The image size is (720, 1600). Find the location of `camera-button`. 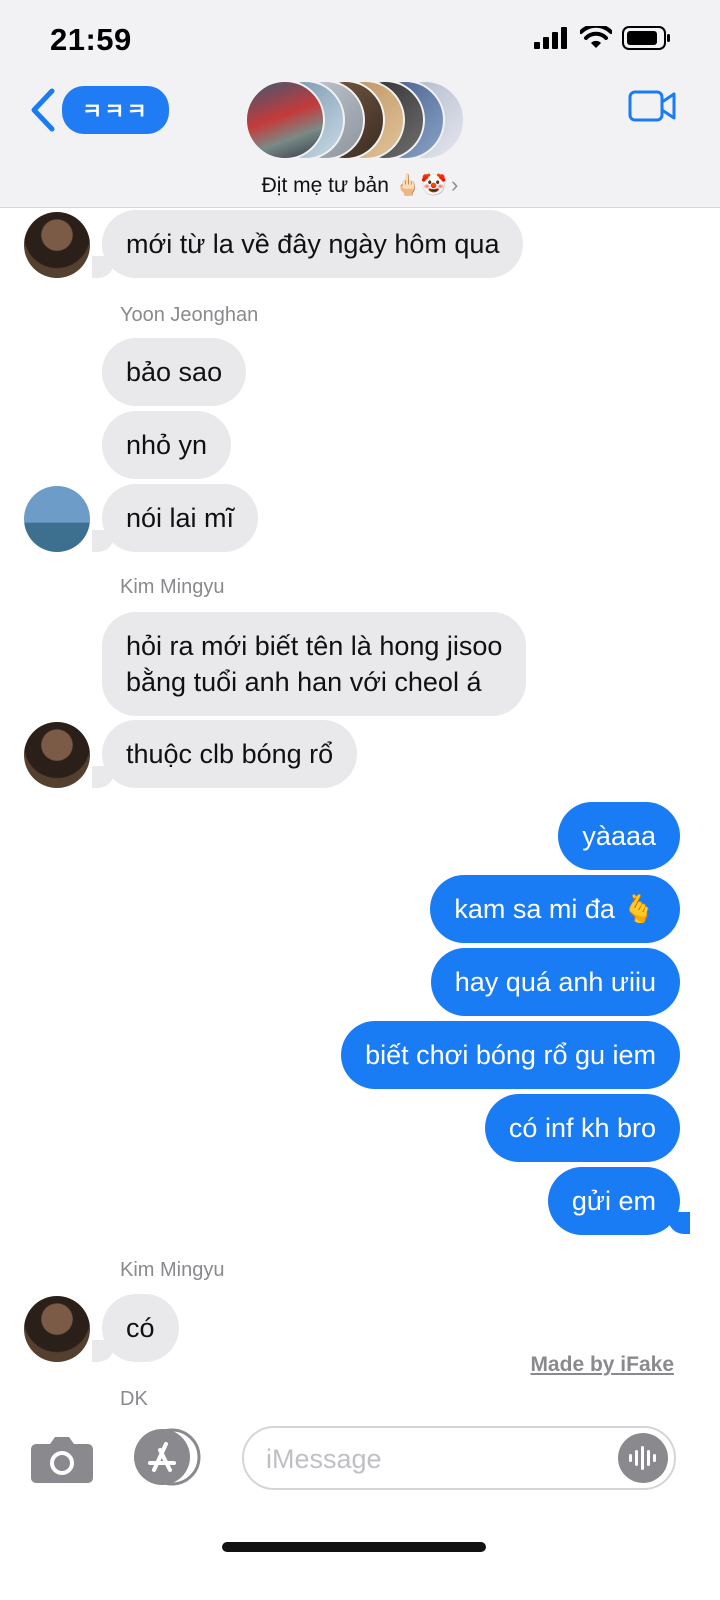

camera-button is located at coordinates (62, 1461).